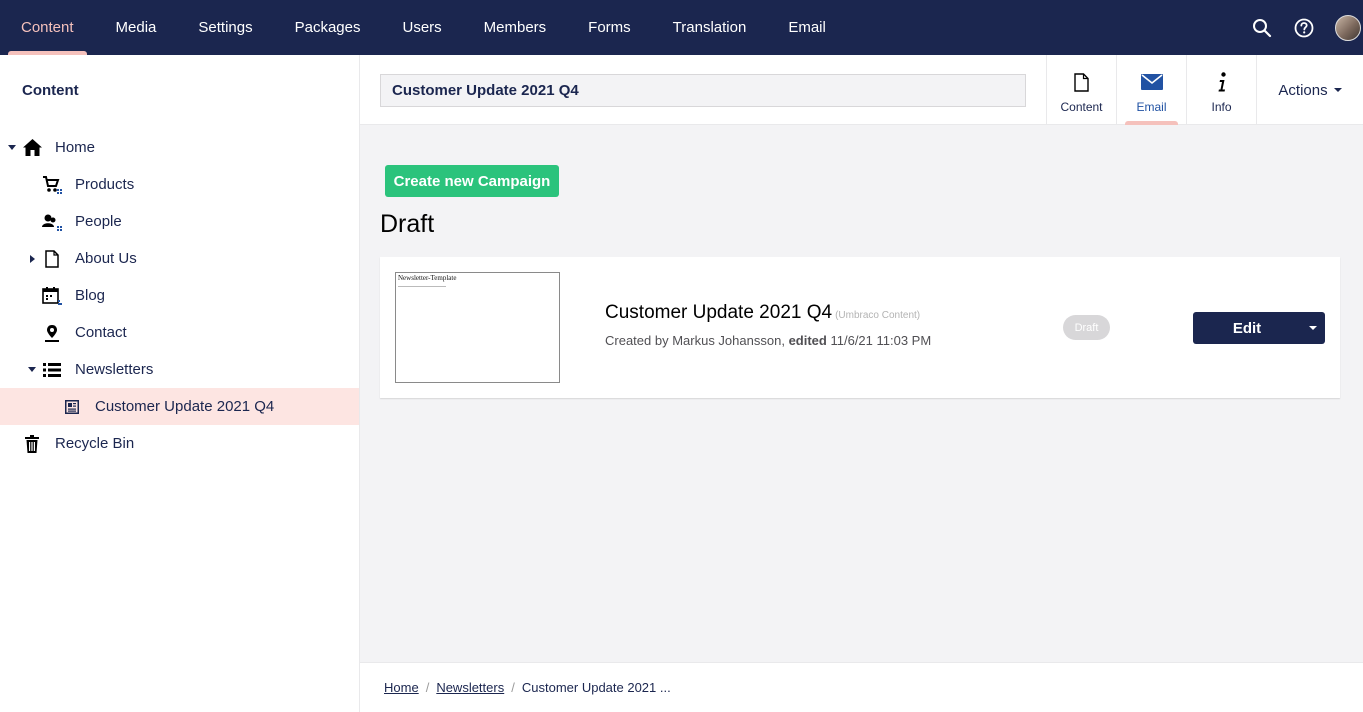  Describe the element at coordinates (1348, 27) in the screenshot. I see `user-avatar` at that location.